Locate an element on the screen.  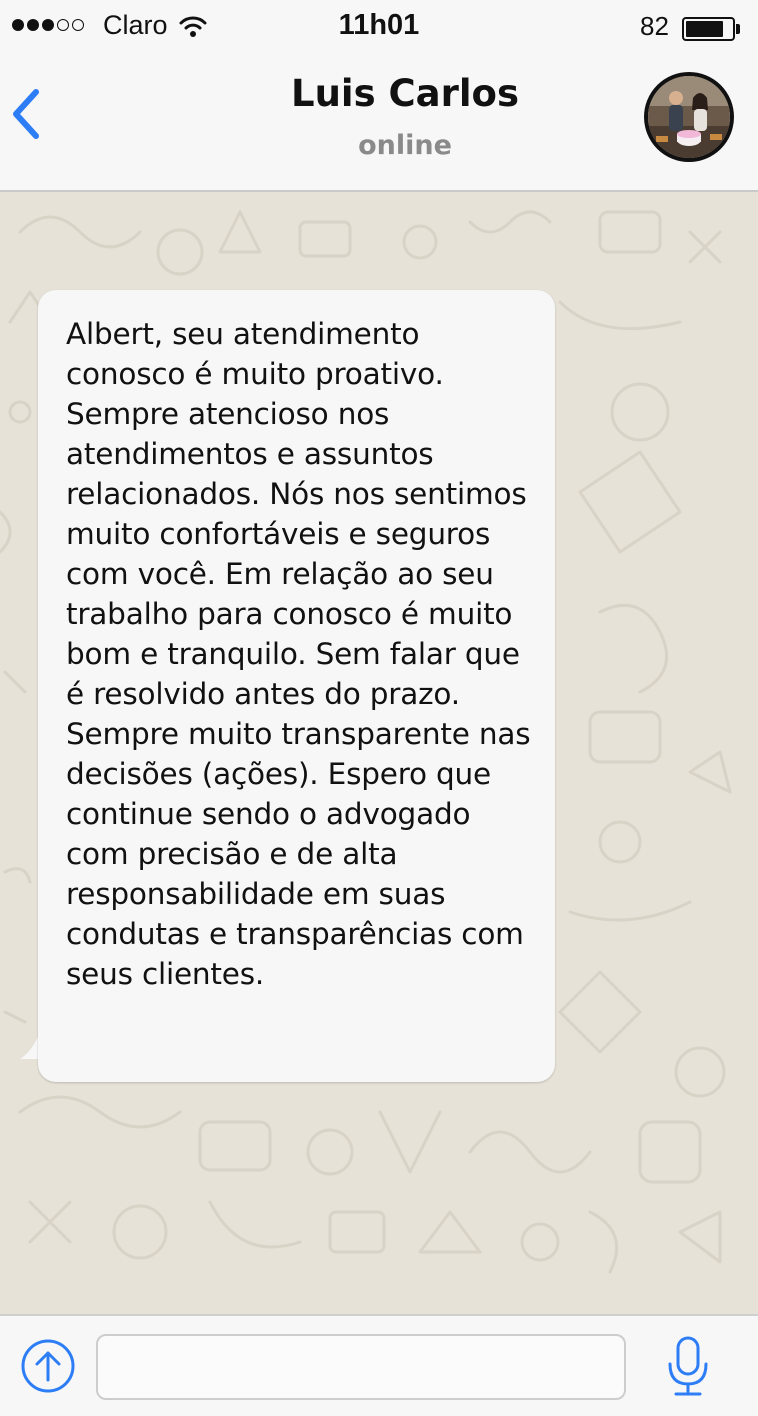
battery-percentage: 82 is located at coordinates (654, 26).